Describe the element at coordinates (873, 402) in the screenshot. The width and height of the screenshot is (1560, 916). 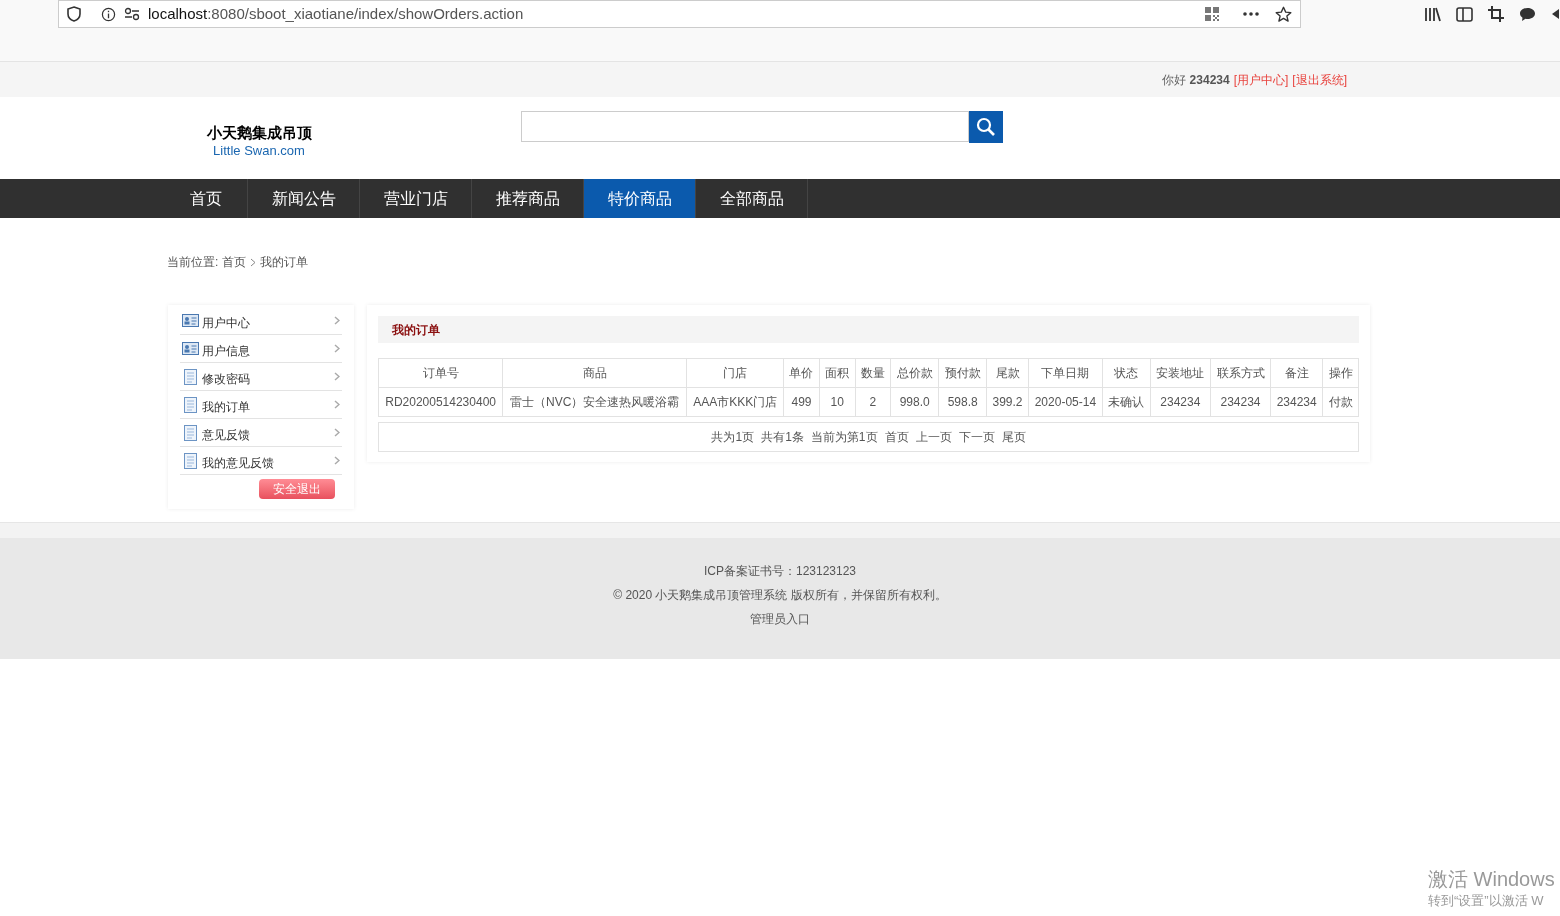
I see `table-cell: 2` at that location.